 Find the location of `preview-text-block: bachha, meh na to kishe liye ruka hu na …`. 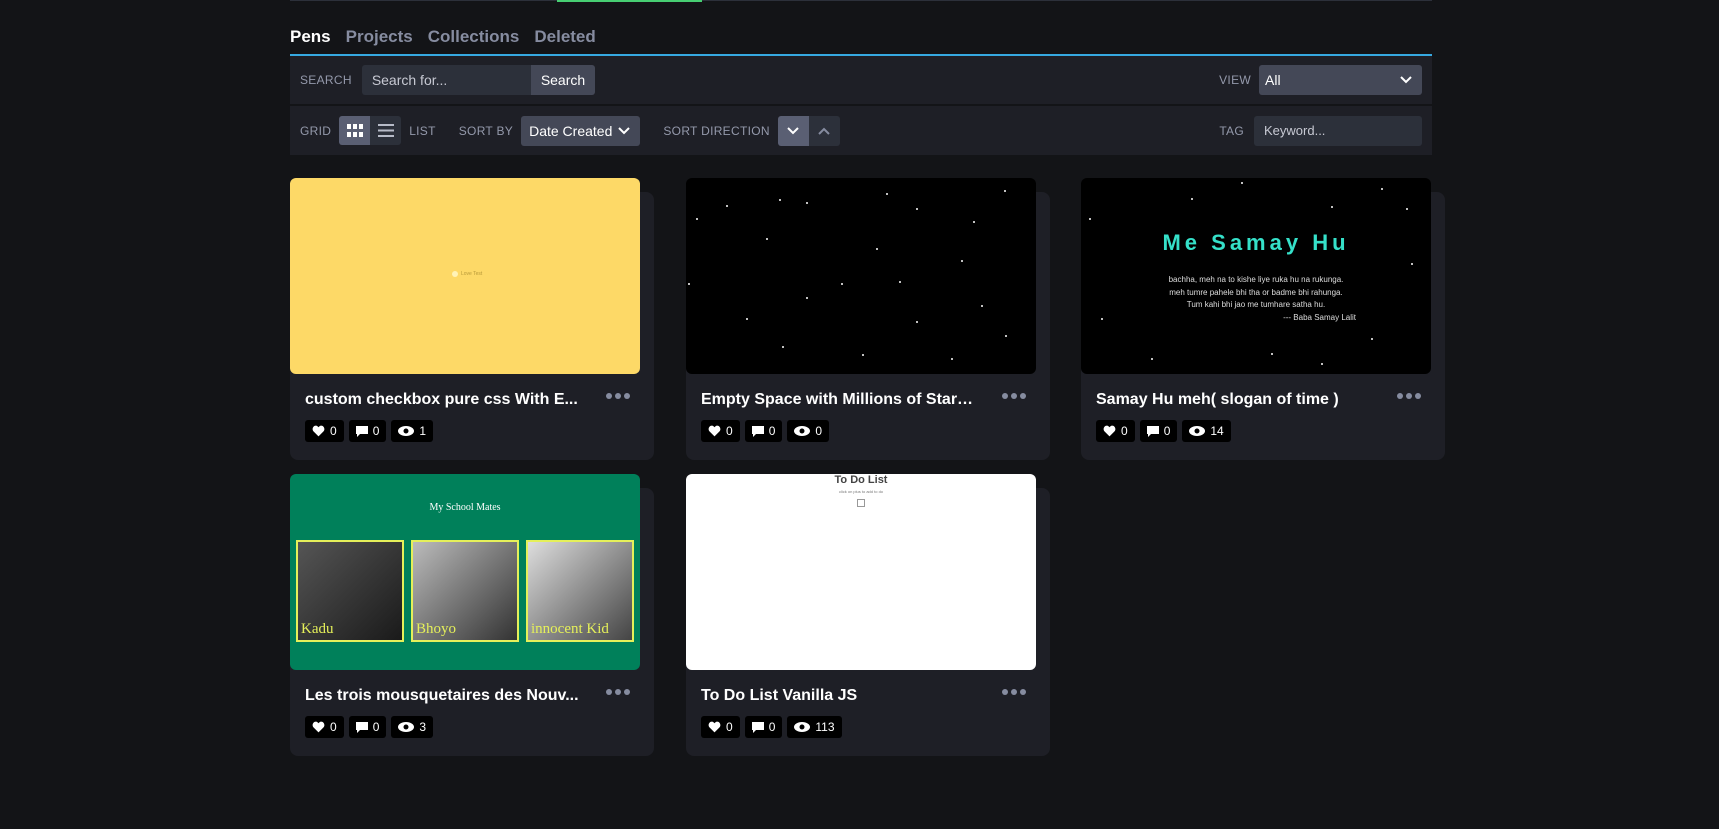

preview-text-block: bachha, meh na to kishe liye ruka hu na … is located at coordinates (1256, 299).